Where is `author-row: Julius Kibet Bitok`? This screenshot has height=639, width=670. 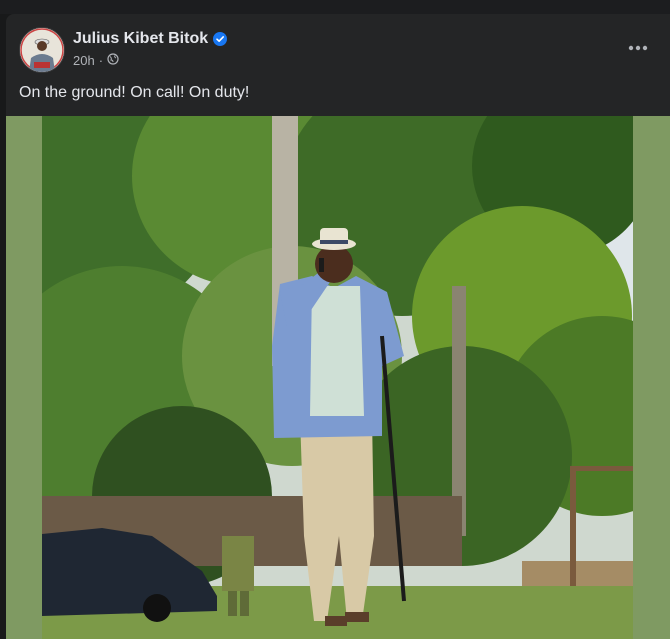
author-row: Julius Kibet Bitok is located at coordinates (150, 39).